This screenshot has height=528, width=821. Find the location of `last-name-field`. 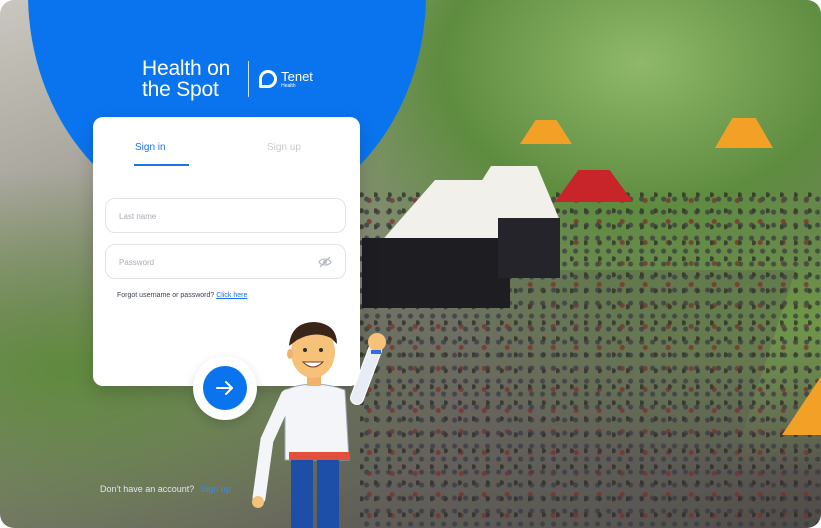

last-name-field is located at coordinates (225, 216).